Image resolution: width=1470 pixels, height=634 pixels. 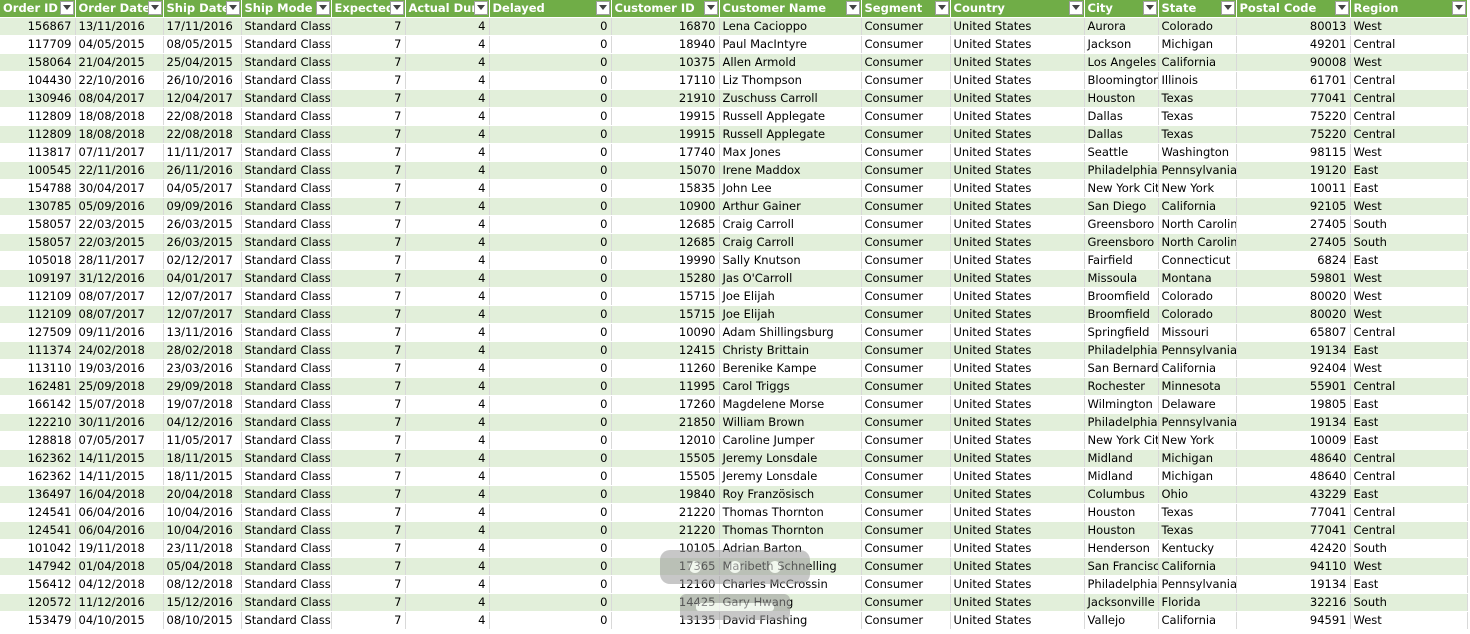 I want to click on cell-region: Central, so click(x=1409, y=476).